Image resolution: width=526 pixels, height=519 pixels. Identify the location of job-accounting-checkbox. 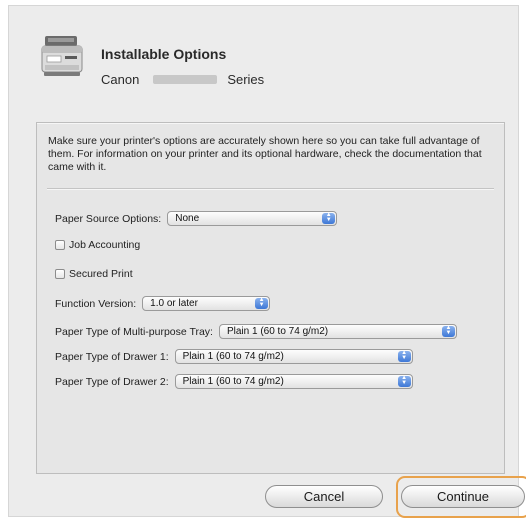
(60, 245).